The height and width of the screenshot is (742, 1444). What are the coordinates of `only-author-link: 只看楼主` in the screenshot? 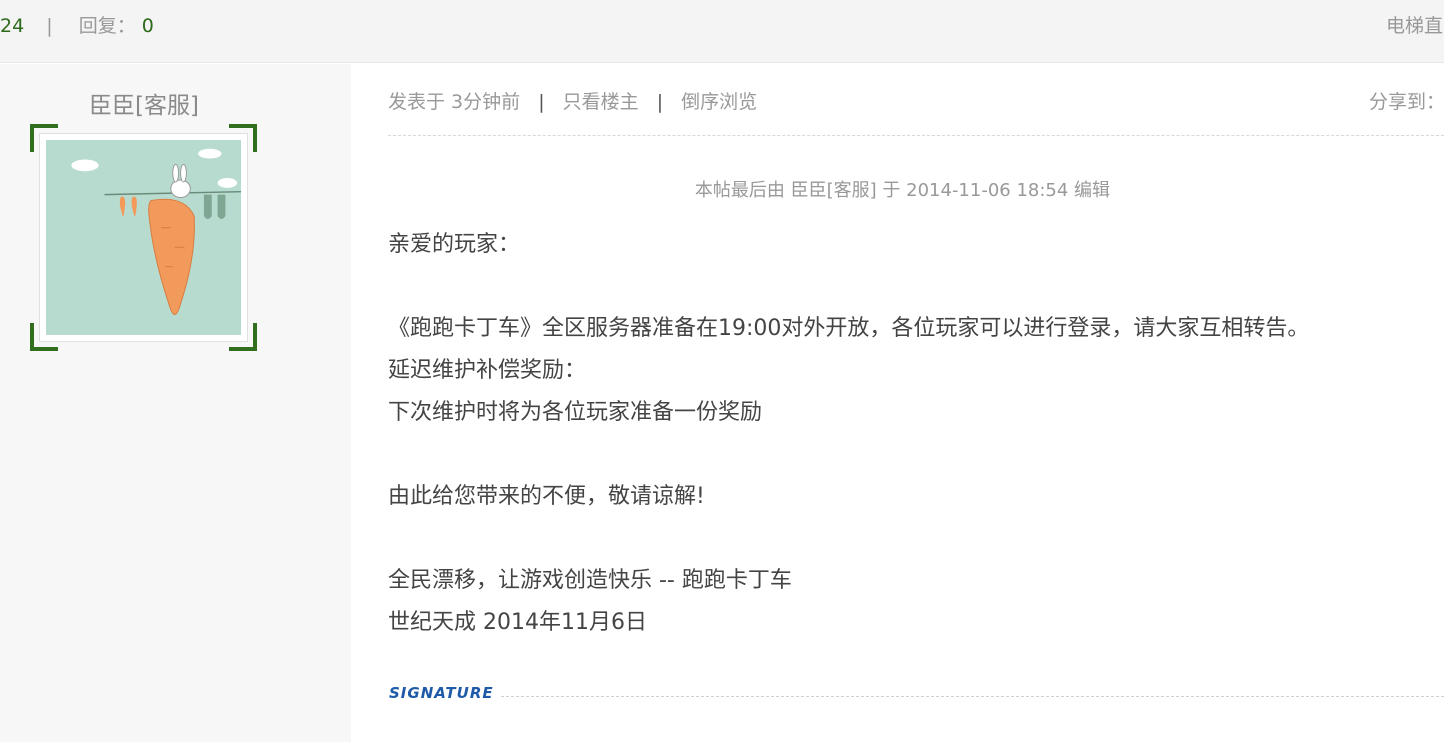 It's located at (601, 102).